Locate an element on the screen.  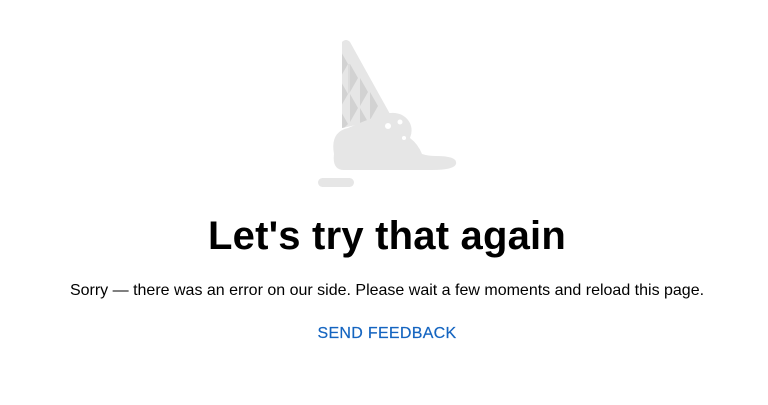
send-feedback-button: SEND FEEDBACK is located at coordinates (386, 334).